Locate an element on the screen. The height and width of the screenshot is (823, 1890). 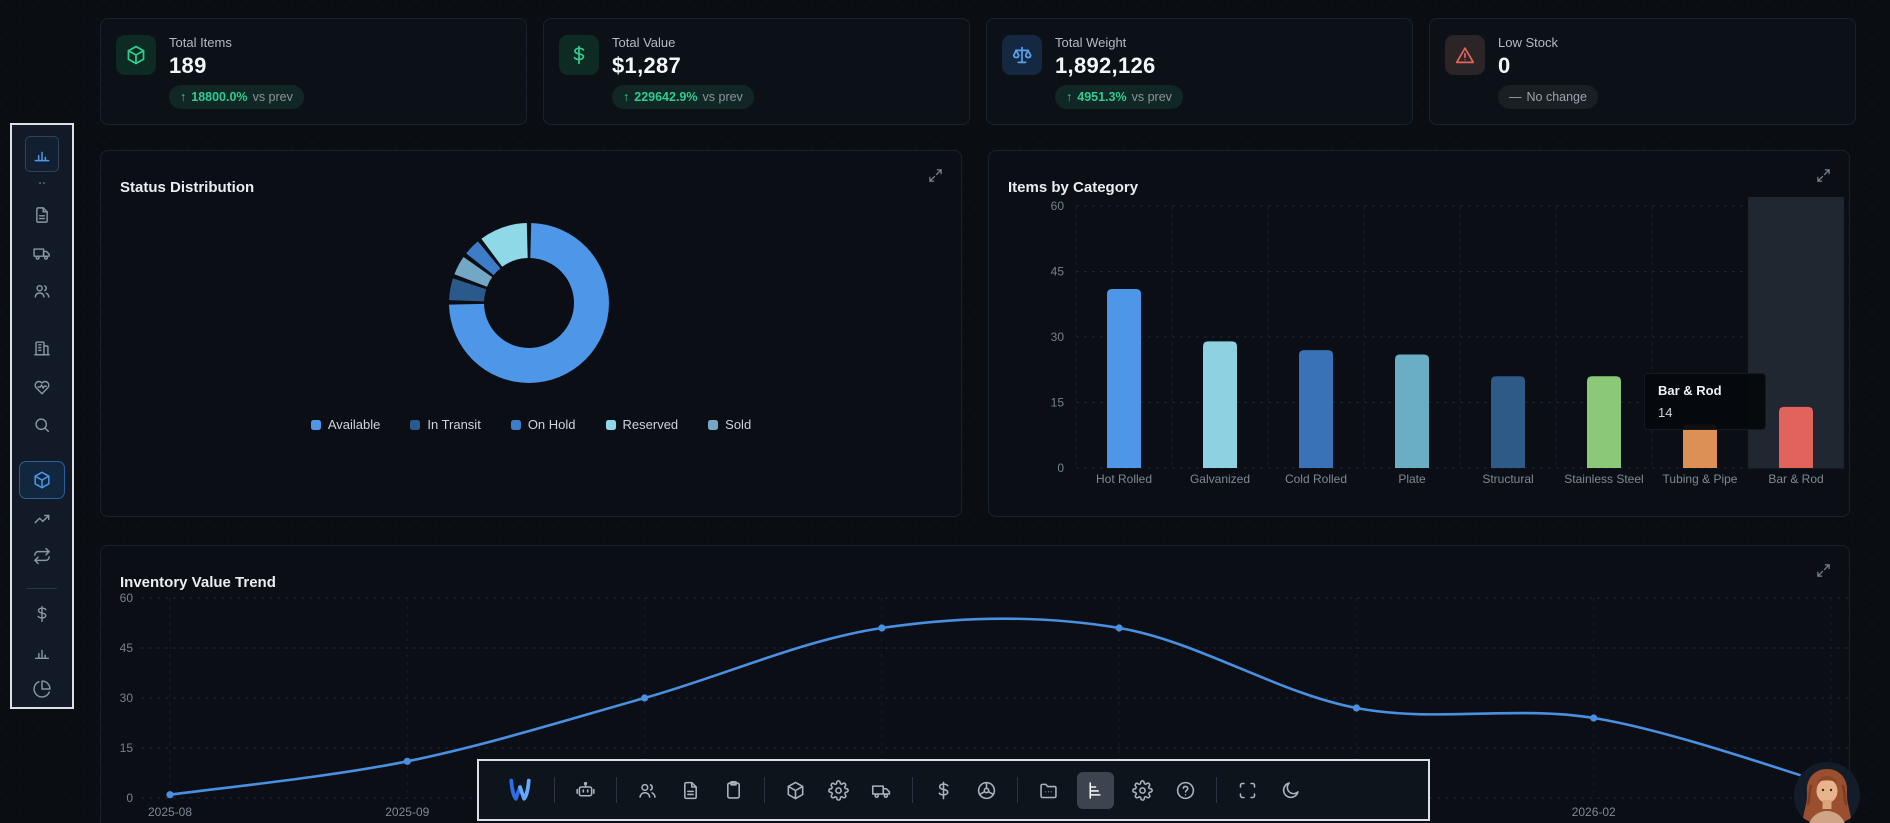
user-avatar is located at coordinates (1827, 792).